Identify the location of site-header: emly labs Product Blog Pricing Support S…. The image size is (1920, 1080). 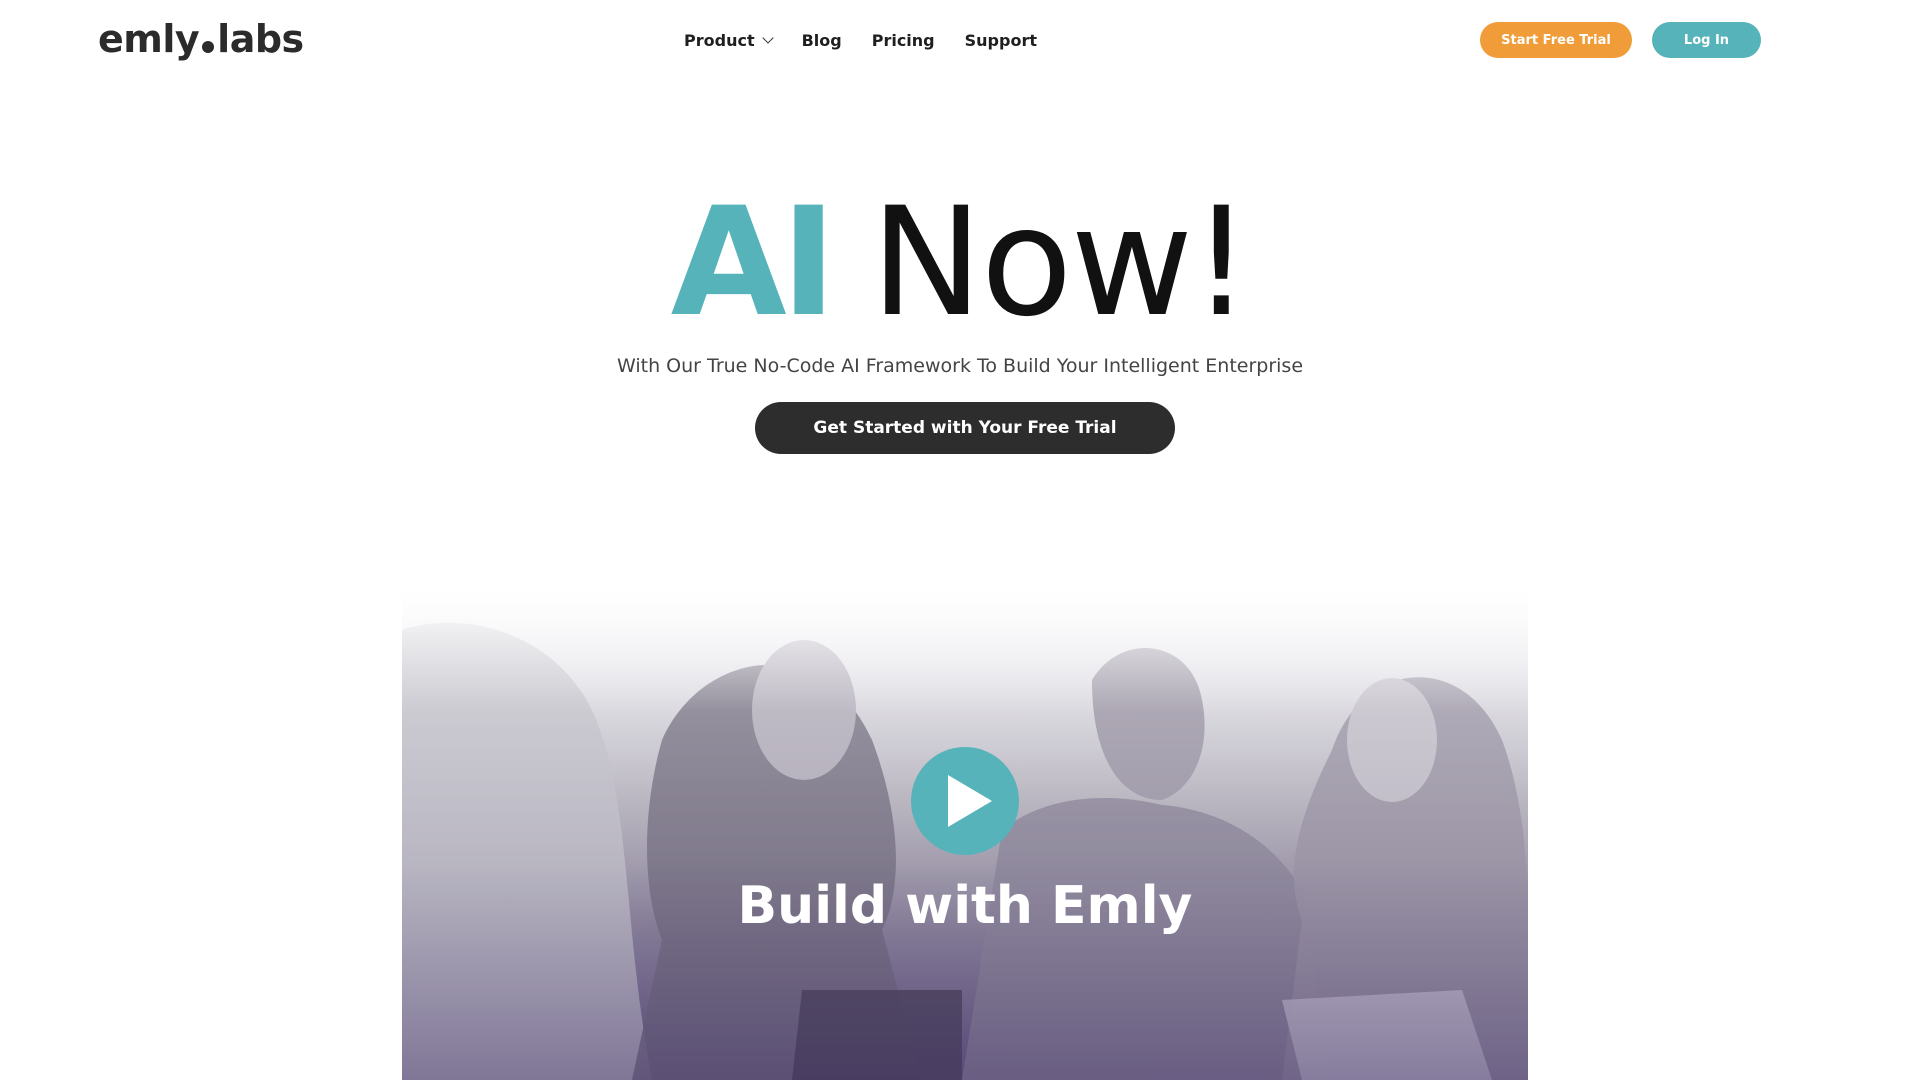
(960, 40).